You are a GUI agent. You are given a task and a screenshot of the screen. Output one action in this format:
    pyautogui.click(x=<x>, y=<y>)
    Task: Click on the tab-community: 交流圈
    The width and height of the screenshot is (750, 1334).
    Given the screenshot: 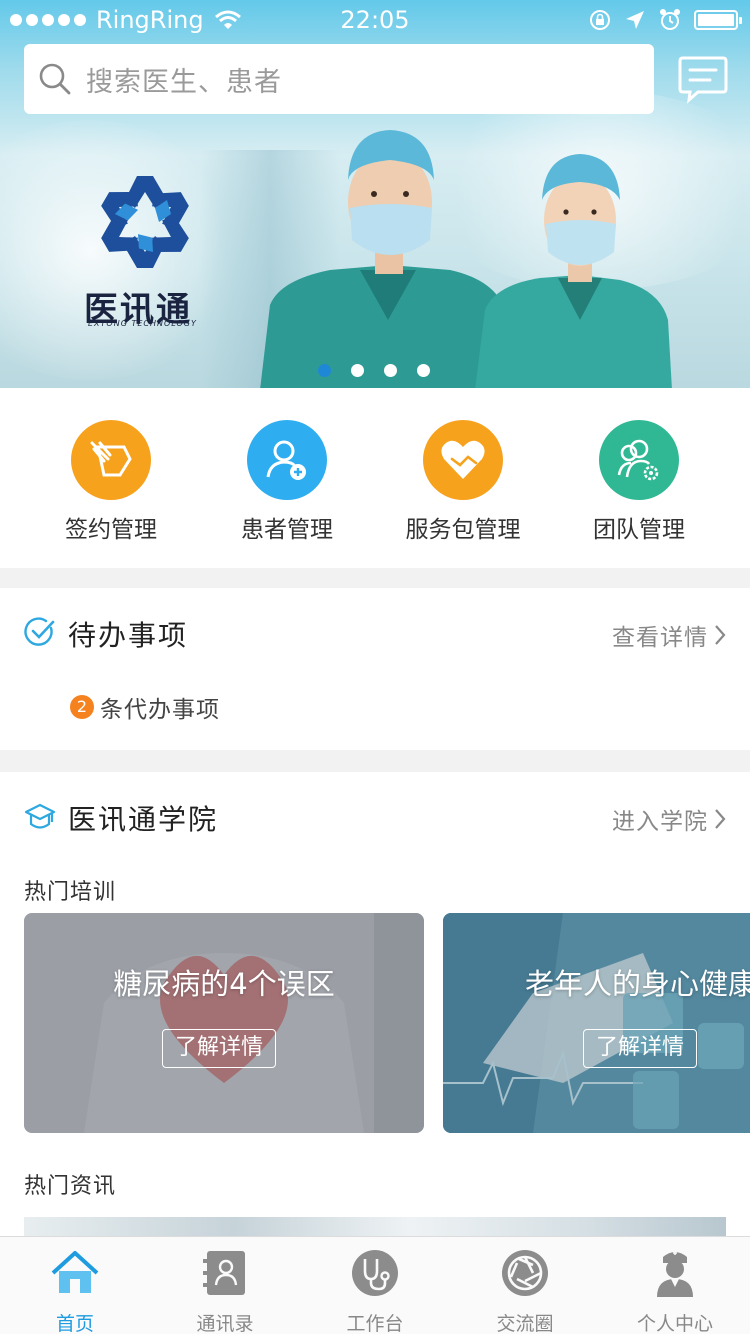 What is the action you would take?
    pyautogui.click(x=525, y=1290)
    